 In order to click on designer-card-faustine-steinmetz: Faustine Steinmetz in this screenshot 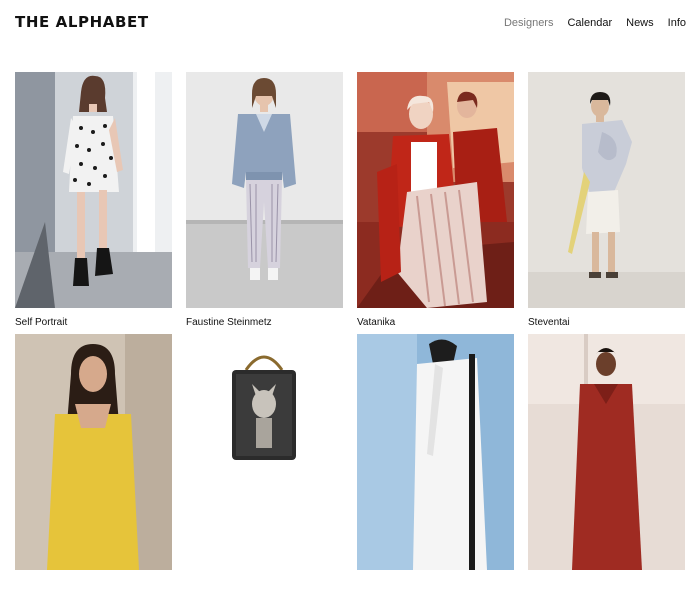, I will do `click(264, 203)`.